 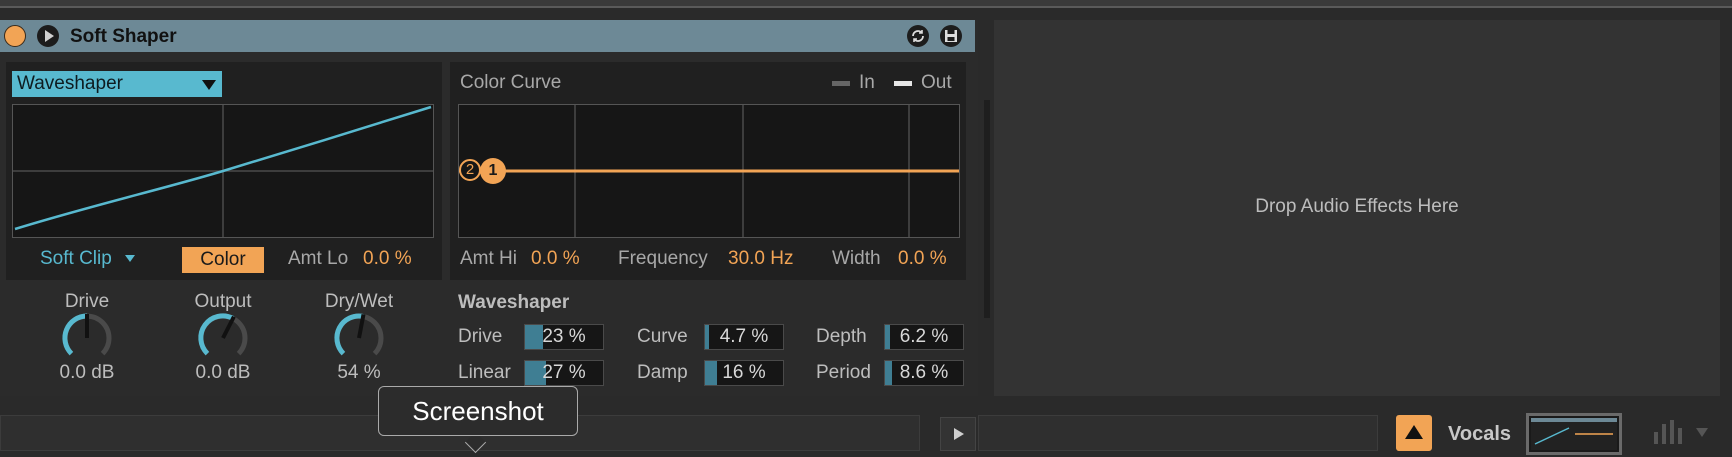 I want to click on shaper-curve-display, so click(x=223, y=171).